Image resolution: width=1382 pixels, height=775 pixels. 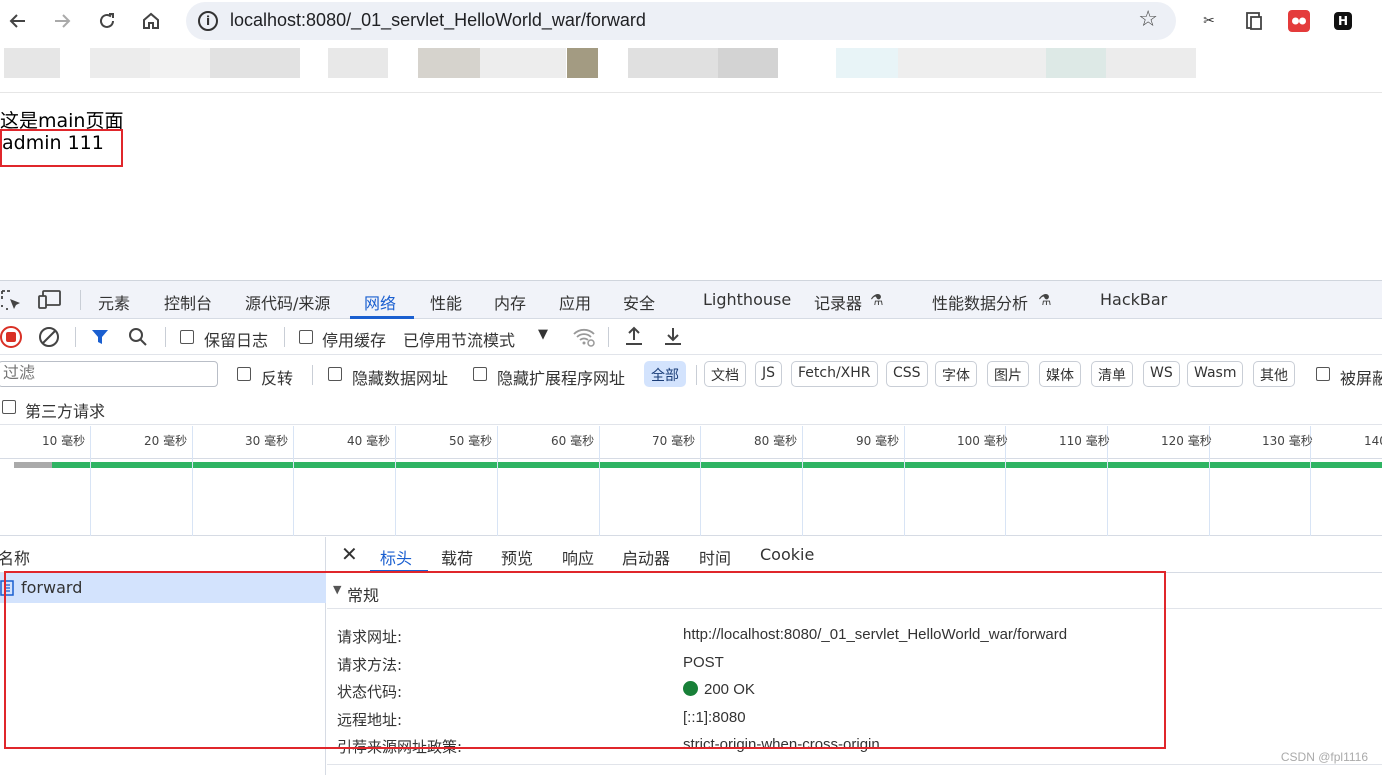 What do you see at coordinates (1343, 21) in the screenshot?
I see `hackbar-extension-icon: H` at bounding box center [1343, 21].